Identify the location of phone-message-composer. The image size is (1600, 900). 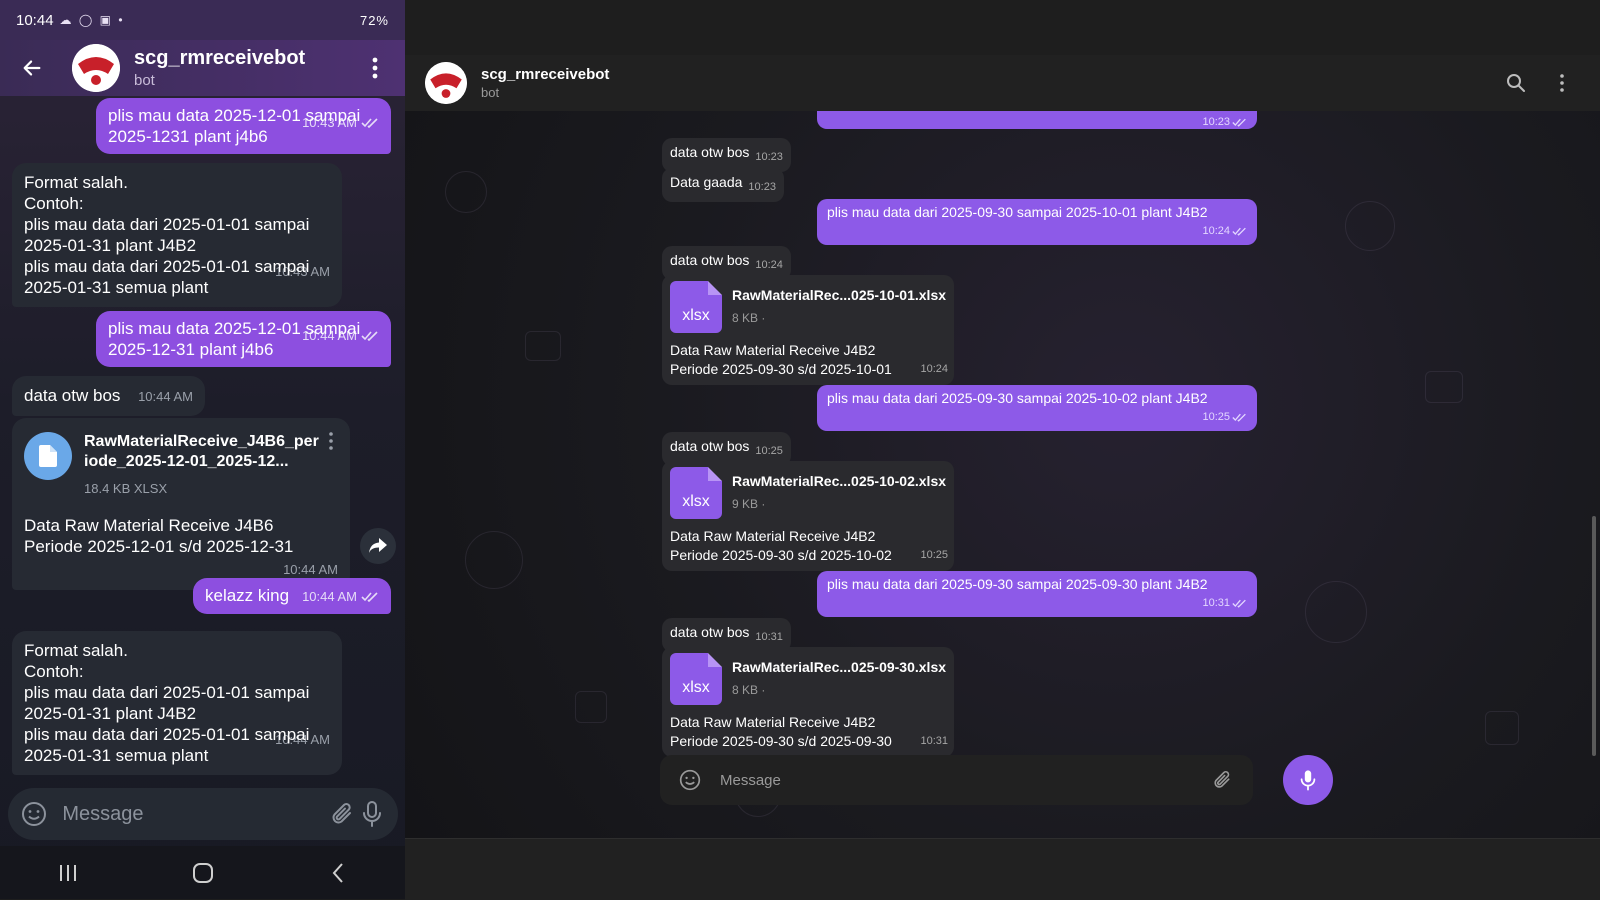
(203, 814).